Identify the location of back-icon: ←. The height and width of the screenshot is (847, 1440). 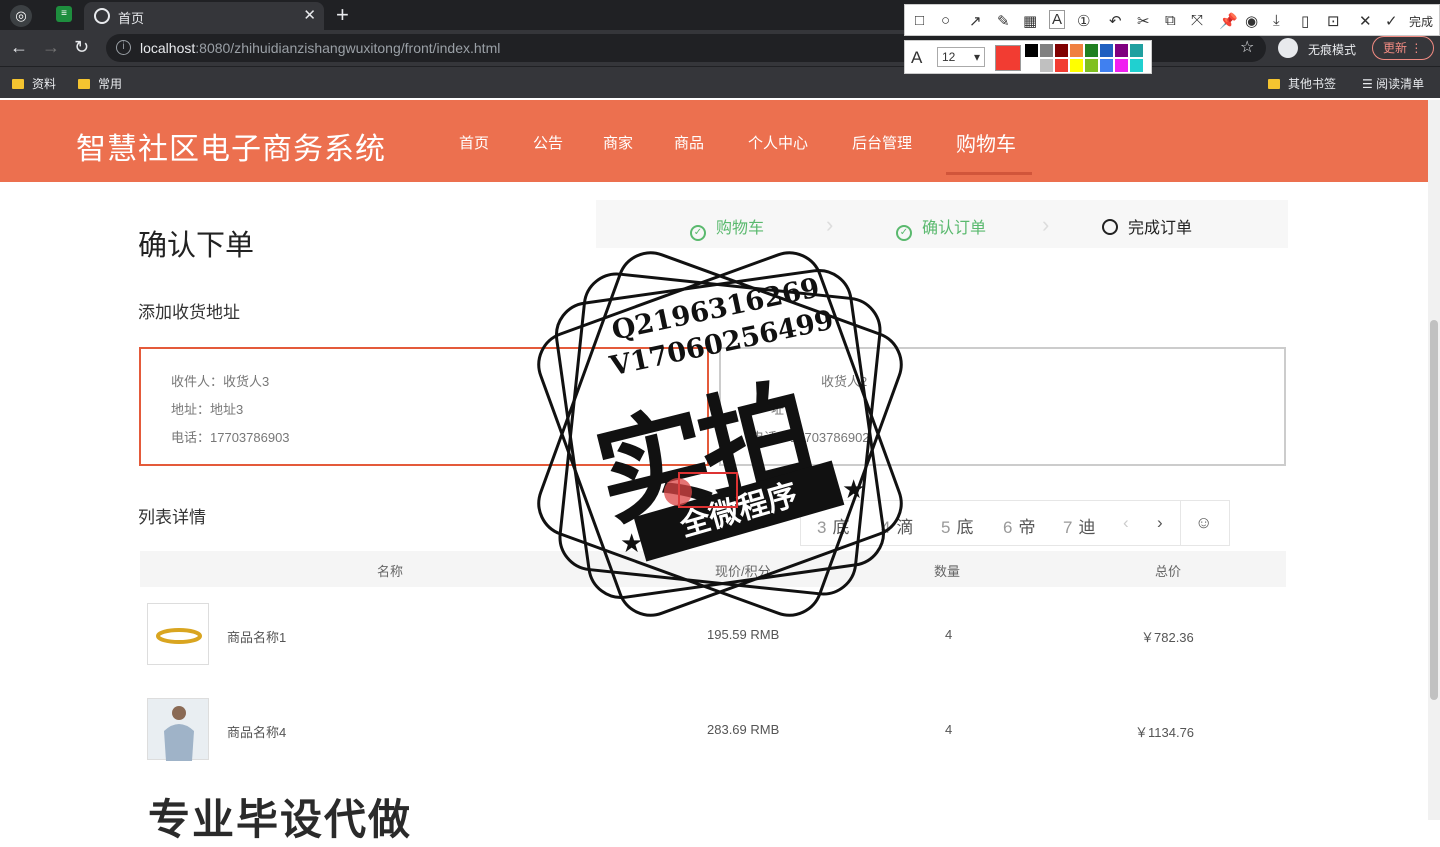
(19, 47).